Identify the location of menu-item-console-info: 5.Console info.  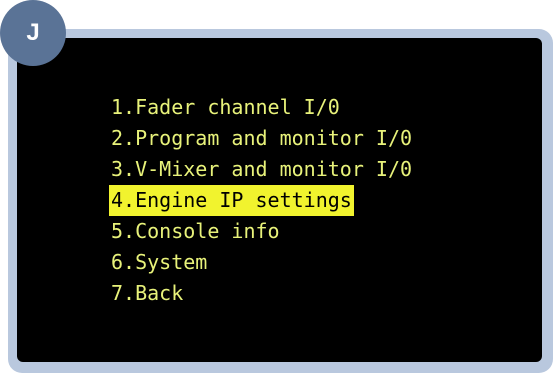
(261, 231).